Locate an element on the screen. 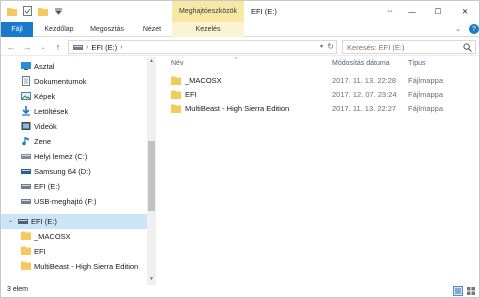  column-header-type: Típus is located at coordinates (417, 63).